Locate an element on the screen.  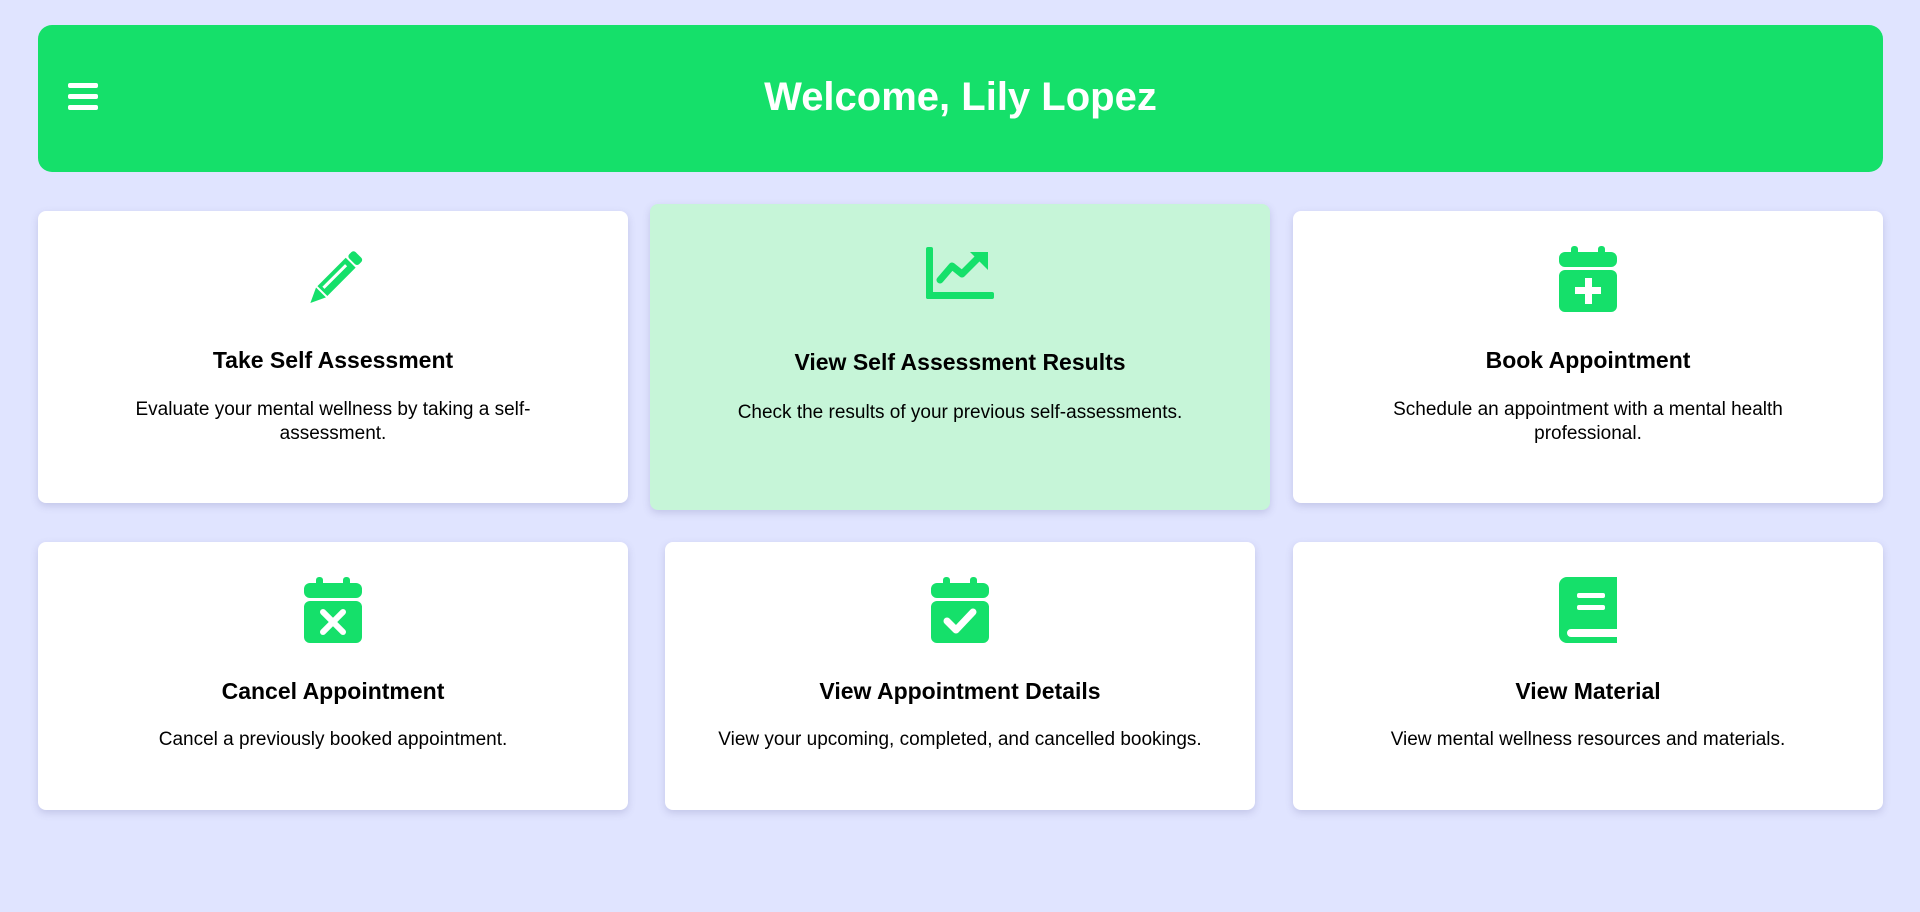
card-title: View Self Assessment Results is located at coordinates (960, 362).